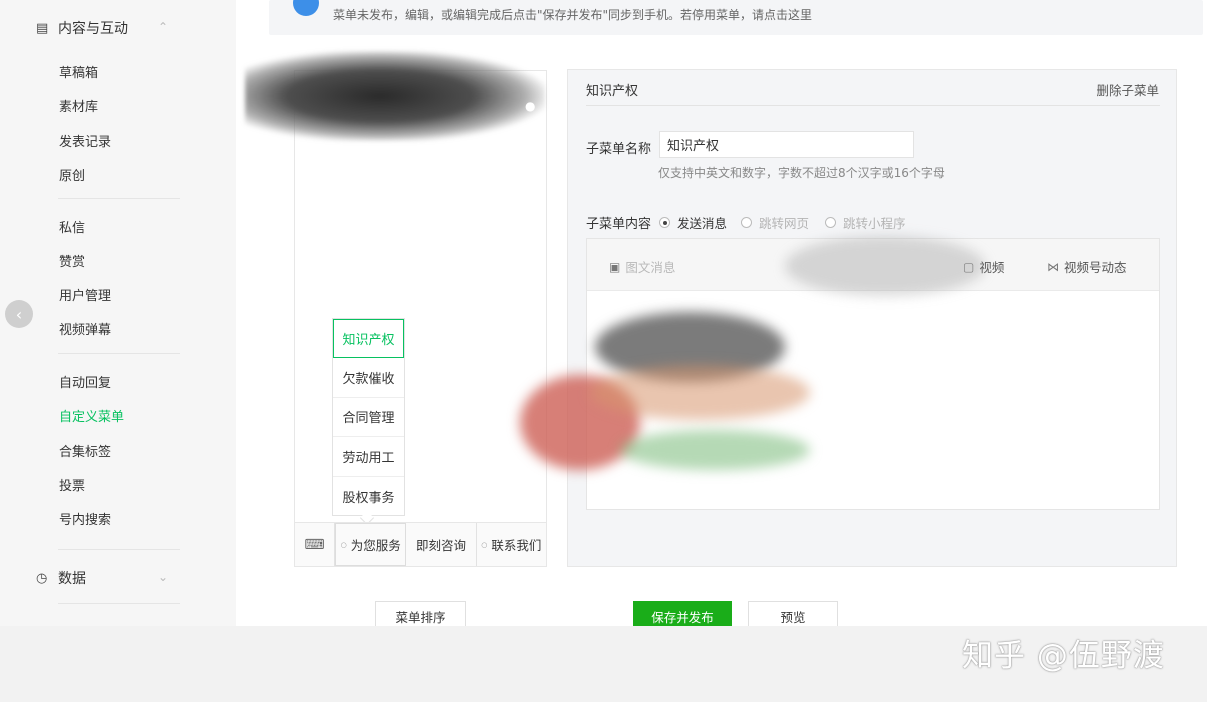 The width and height of the screenshot is (1207, 702). Describe the element at coordinates (441, 544) in the screenshot. I see `menu-item-consult: 即刻咨询` at that location.